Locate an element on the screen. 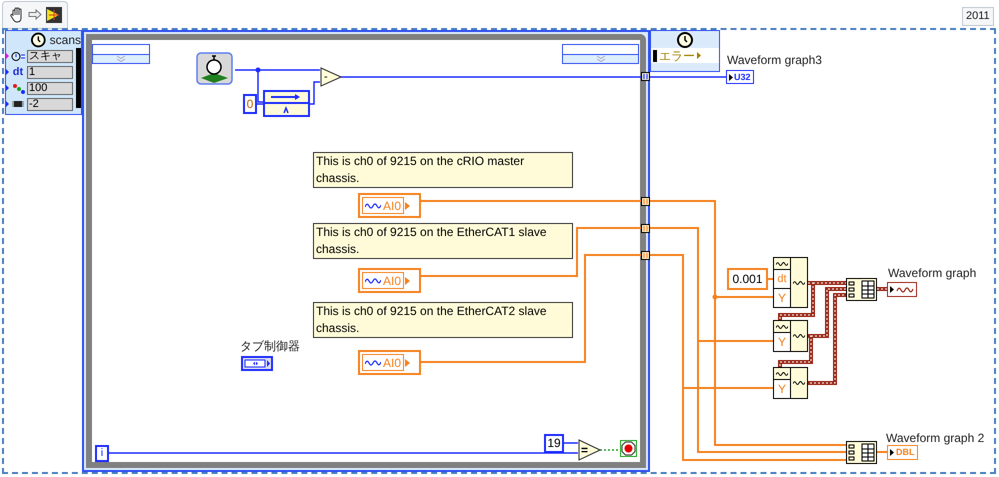  iteration-terminal: i is located at coordinates (102, 453).